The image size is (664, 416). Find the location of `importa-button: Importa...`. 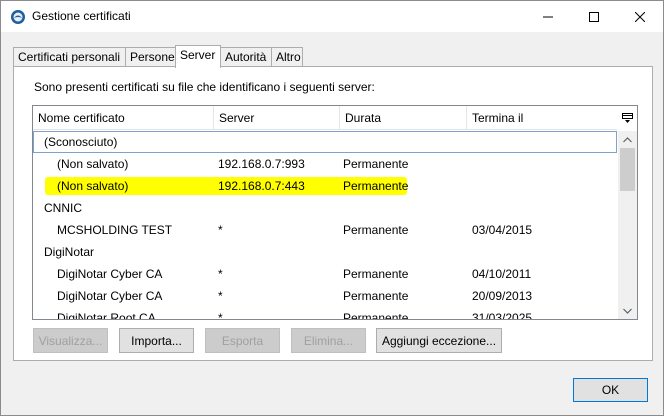

importa-button: Importa... is located at coordinates (156, 340).